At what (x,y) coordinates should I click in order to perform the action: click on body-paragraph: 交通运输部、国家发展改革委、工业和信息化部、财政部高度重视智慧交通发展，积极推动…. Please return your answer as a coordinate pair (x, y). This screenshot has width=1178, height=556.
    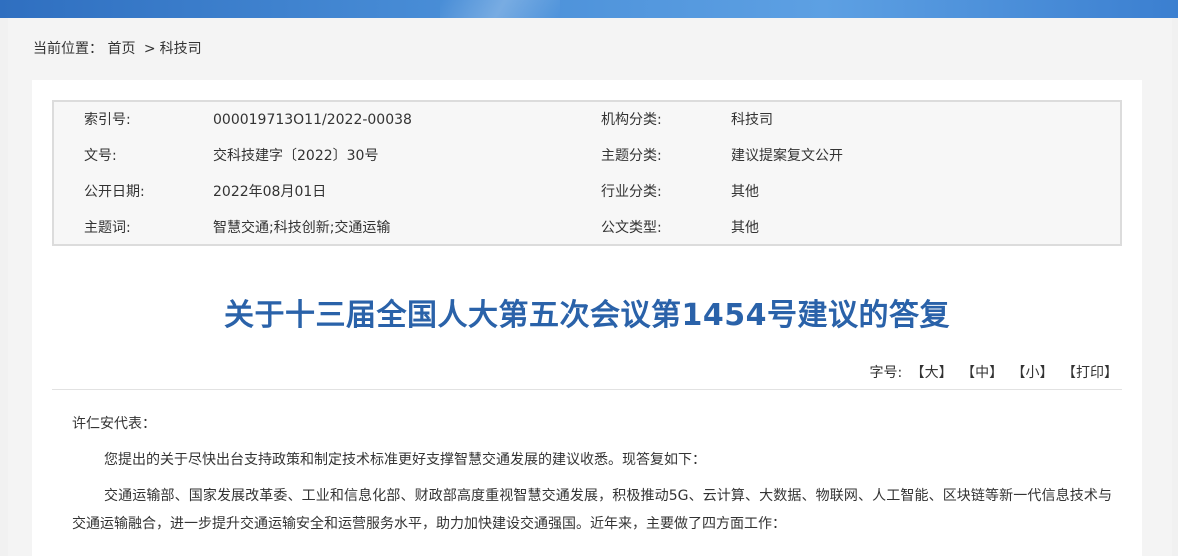
    Looking at the image, I should click on (592, 510).